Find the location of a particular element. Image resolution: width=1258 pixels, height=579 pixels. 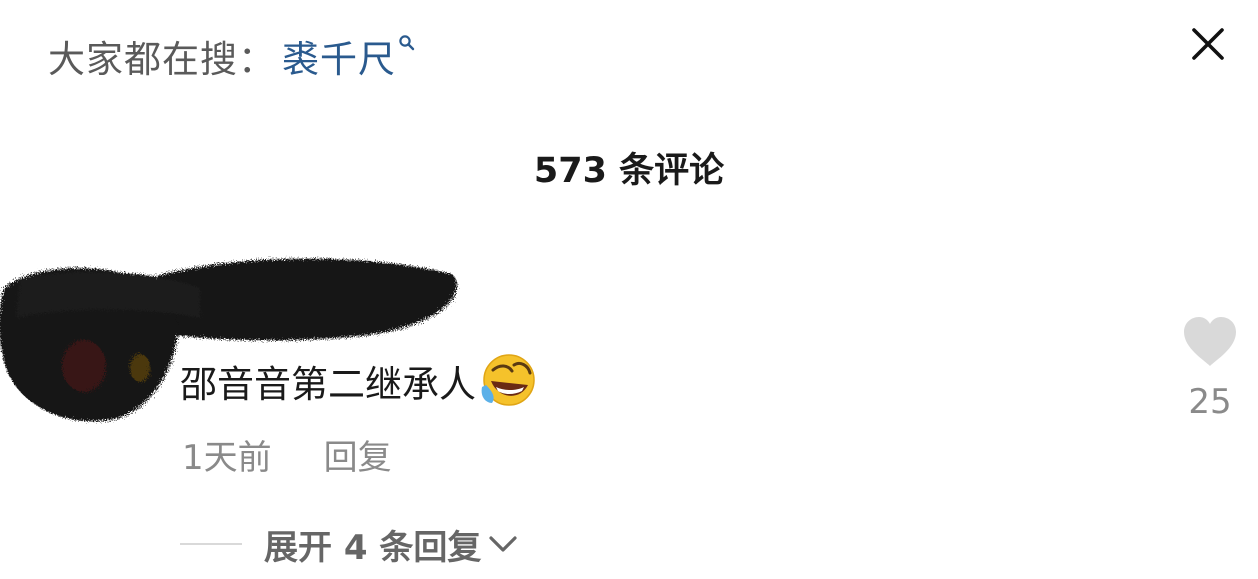

comment-meta: 1天前 回复 is located at coordinates (287, 454).